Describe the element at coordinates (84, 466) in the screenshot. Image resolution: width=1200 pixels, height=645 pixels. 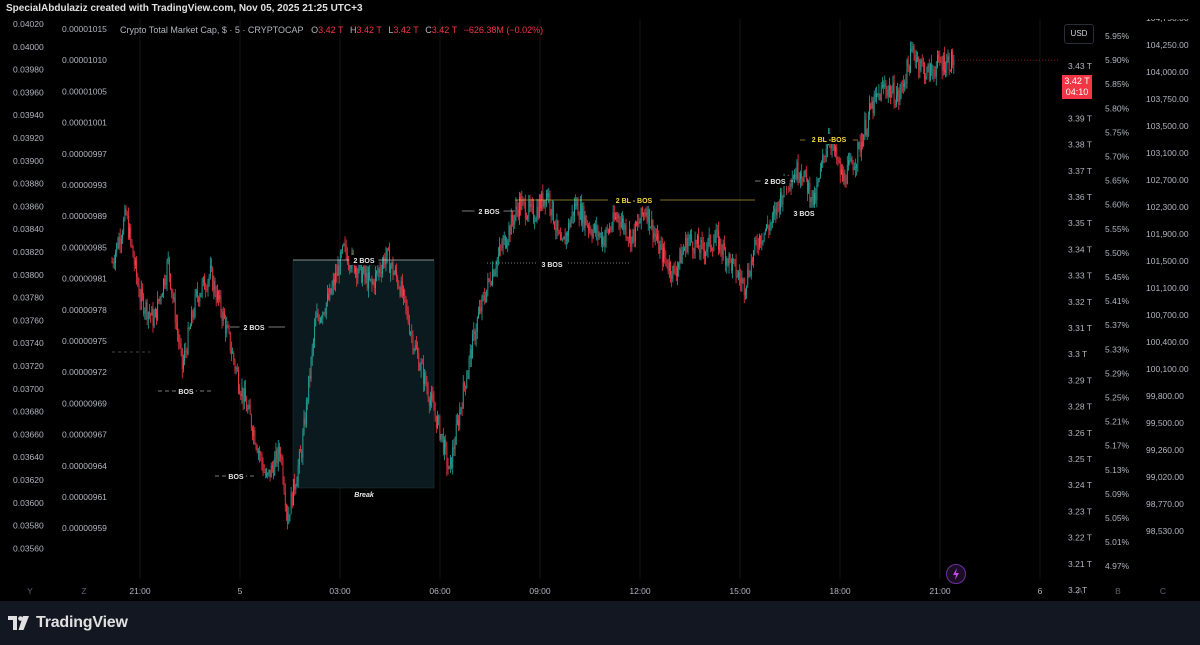
I see `left-axis-2-label: 0.00000964` at that location.